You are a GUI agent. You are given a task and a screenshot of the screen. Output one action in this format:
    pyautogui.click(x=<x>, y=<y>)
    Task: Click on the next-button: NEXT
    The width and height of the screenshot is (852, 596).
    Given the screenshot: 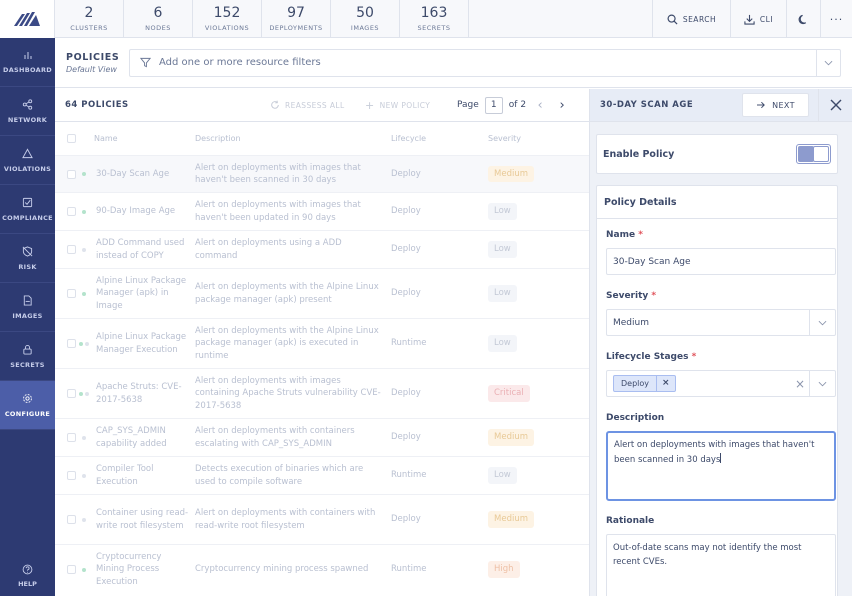 What is the action you would take?
    pyautogui.click(x=775, y=105)
    